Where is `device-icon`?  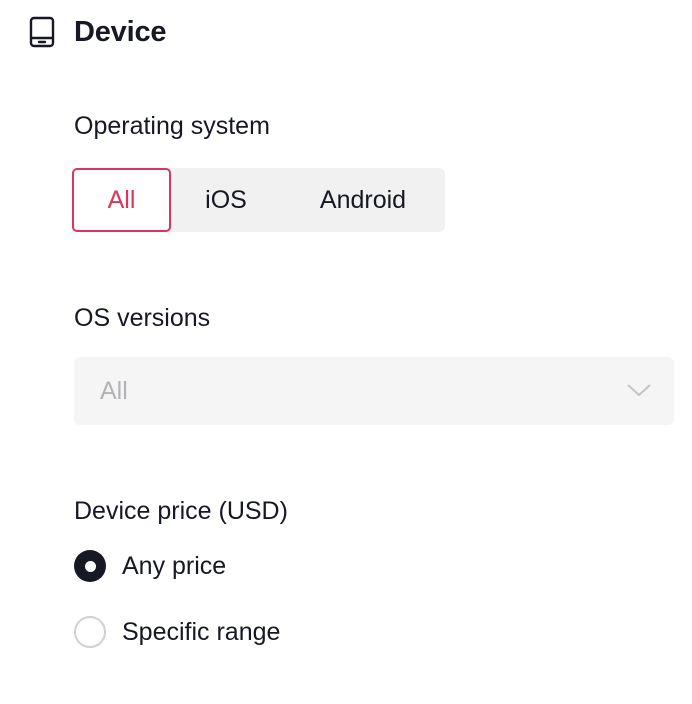 device-icon is located at coordinates (42, 32).